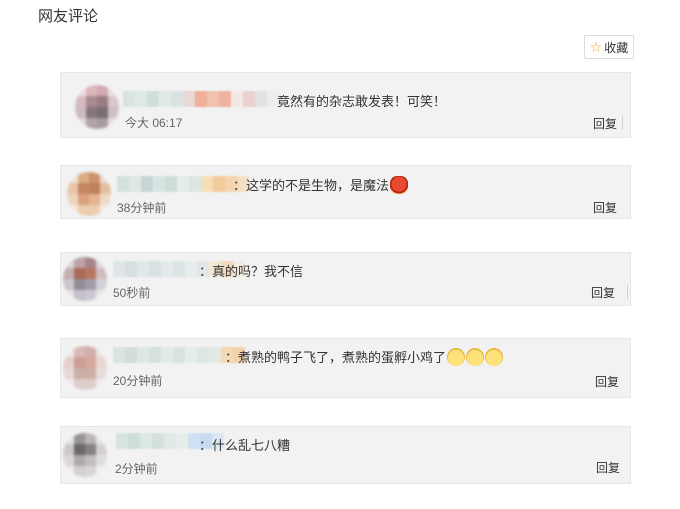  What do you see at coordinates (138, 381) in the screenshot?
I see `comment-time: 20分钟前` at bounding box center [138, 381].